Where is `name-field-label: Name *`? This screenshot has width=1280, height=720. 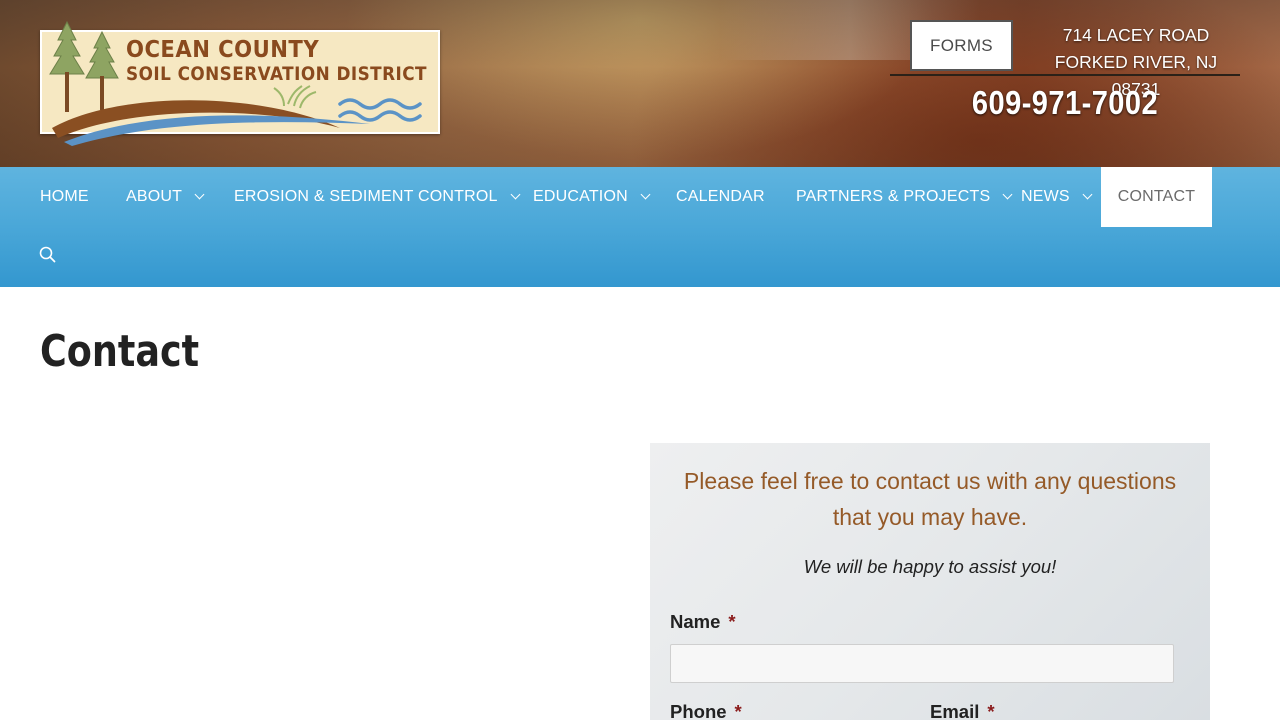 name-field-label: Name * is located at coordinates (703, 622).